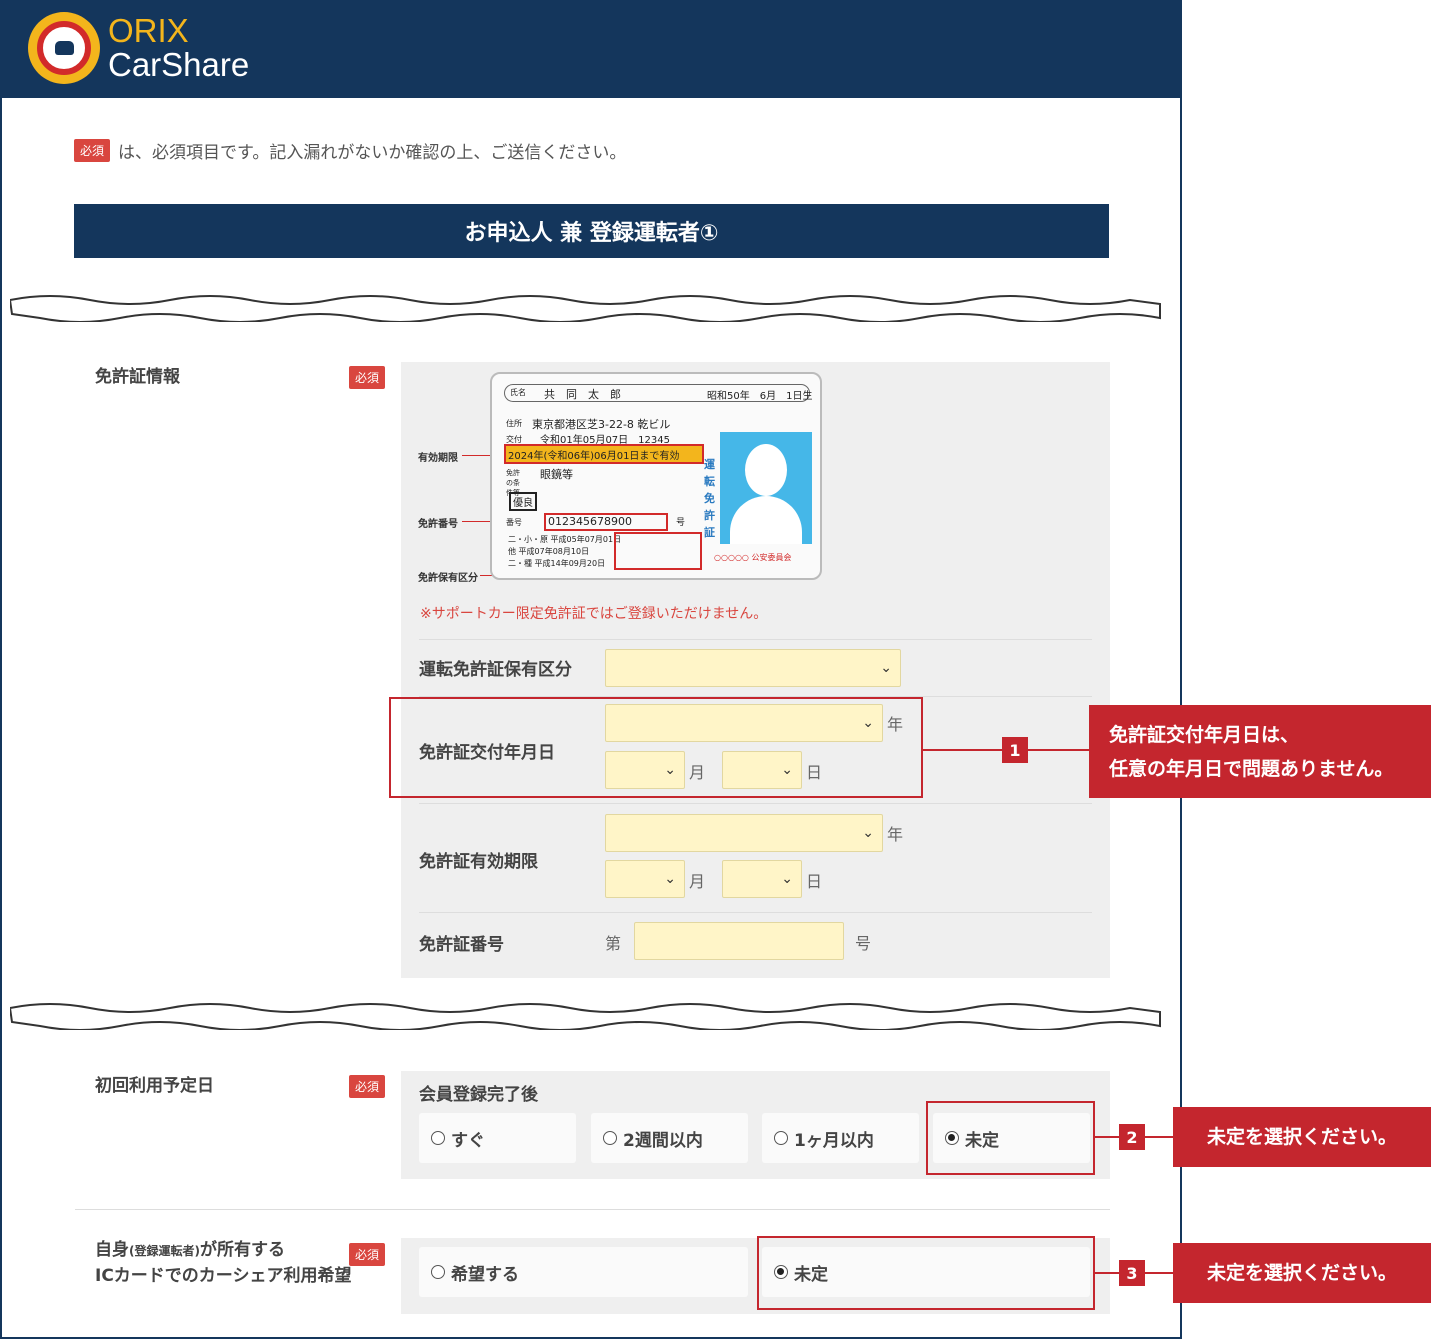  What do you see at coordinates (64, 48) in the screenshot?
I see `orix-logo-icon` at bounding box center [64, 48].